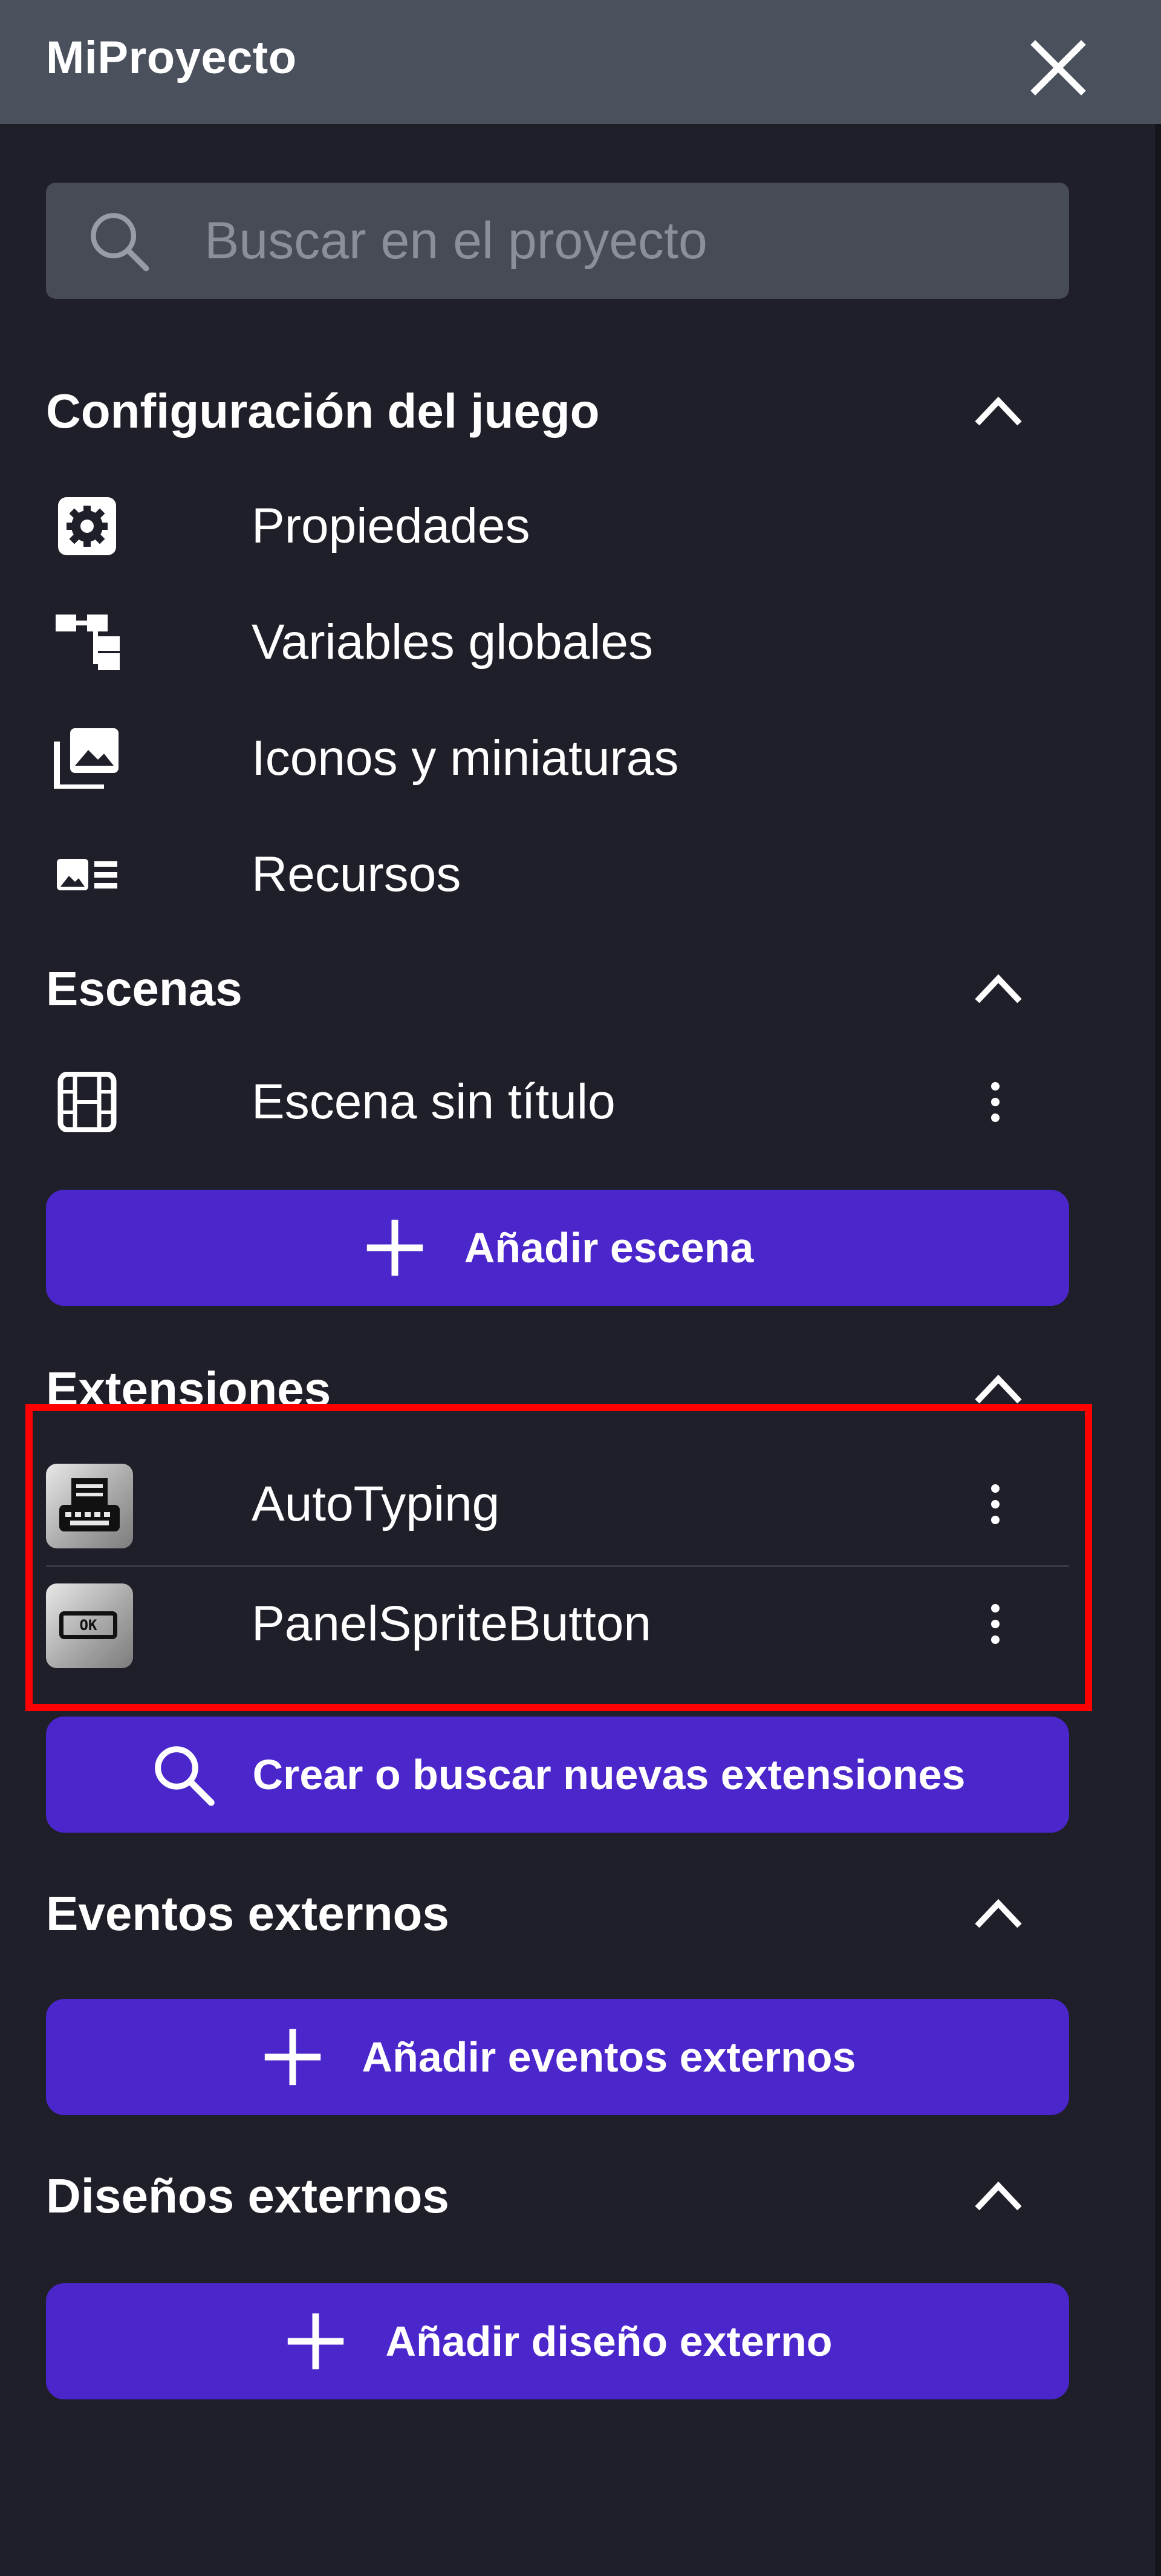  I want to click on menu-item-propiedades: Propiedades, so click(560, 526).